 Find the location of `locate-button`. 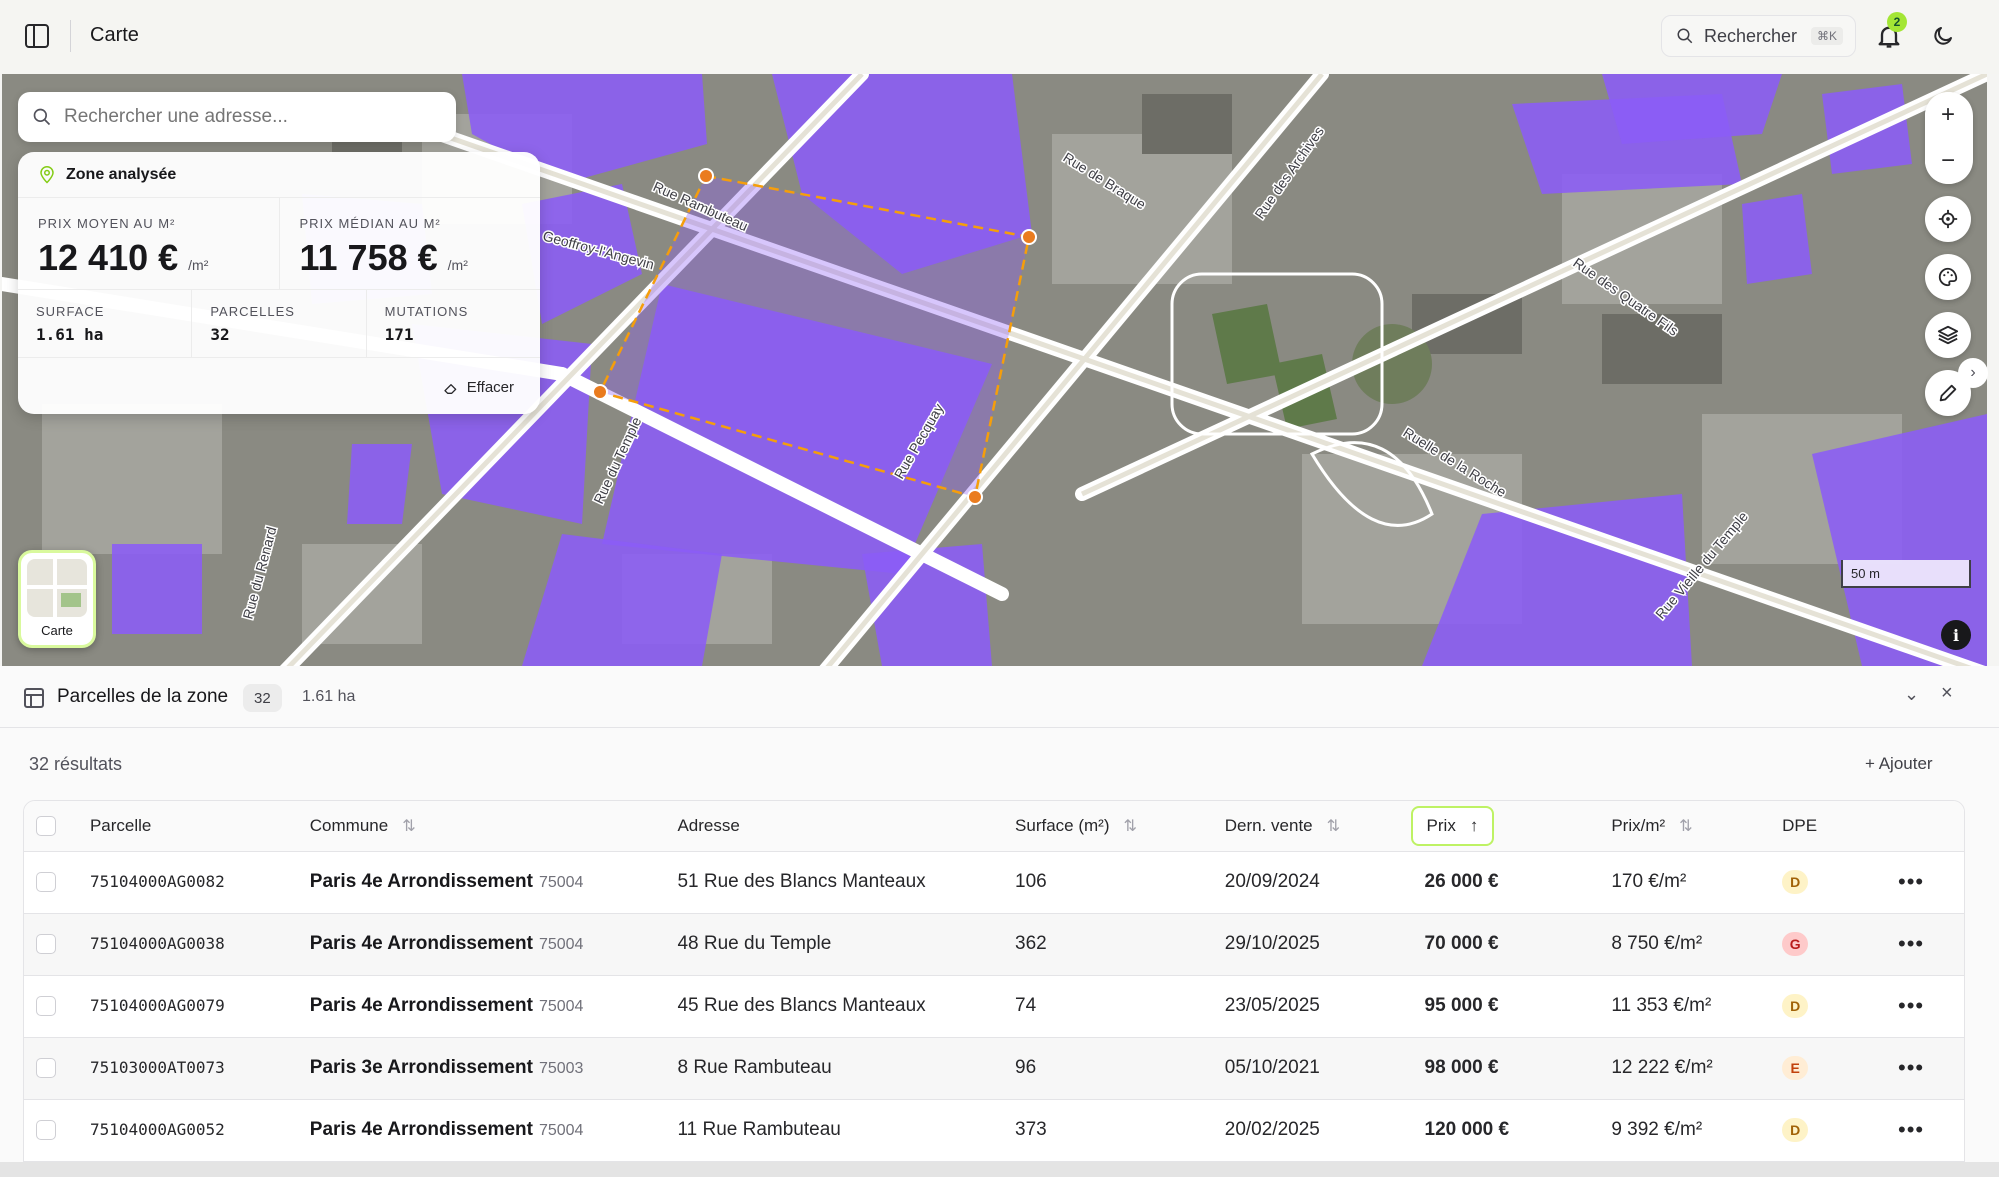

locate-button is located at coordinates (1948, 219).